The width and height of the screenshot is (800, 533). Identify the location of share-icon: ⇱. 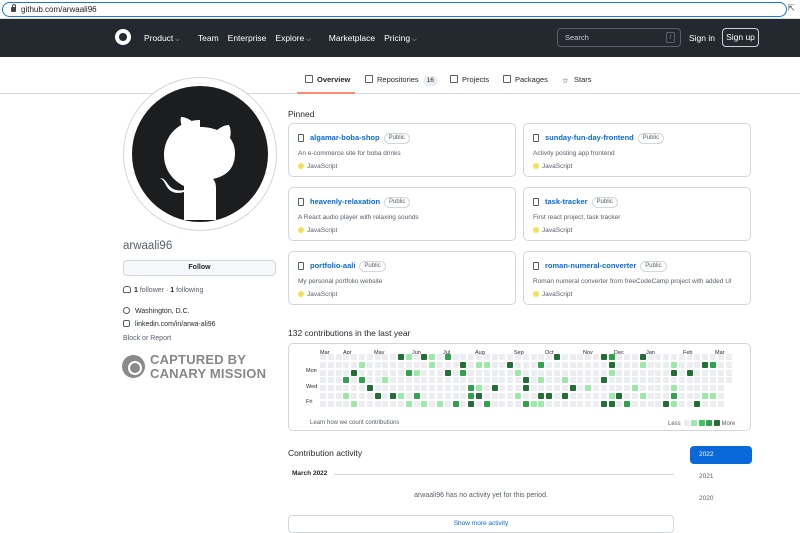
(791, 8).